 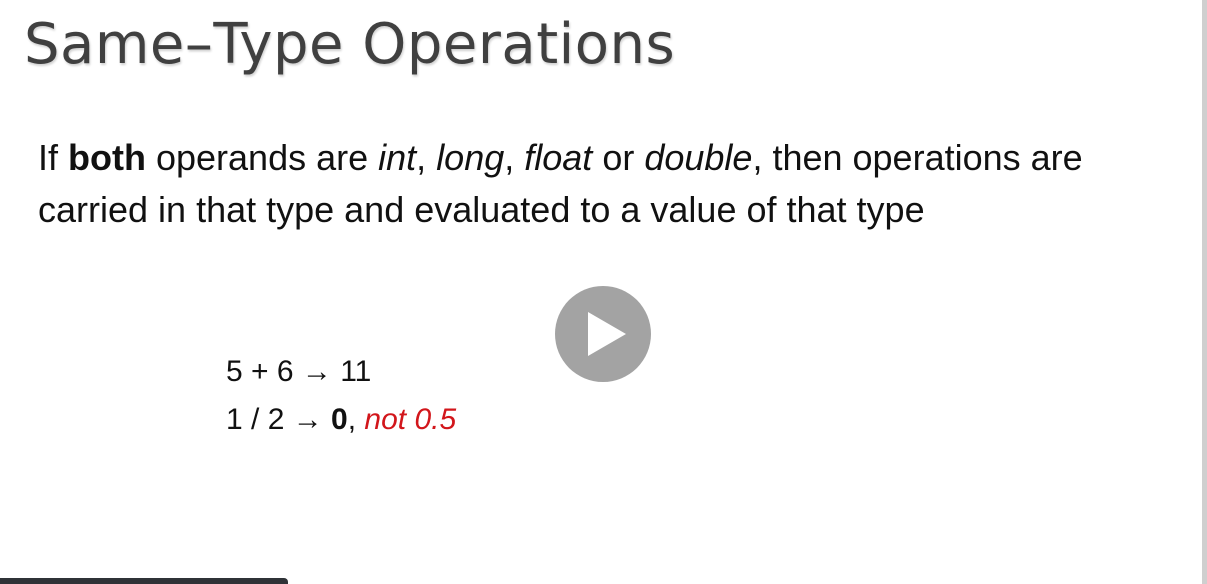 What do you see at coordinates (470, 157) in the screenshot?
I see `body-italic-long: long` at bounding box center [470, 157].